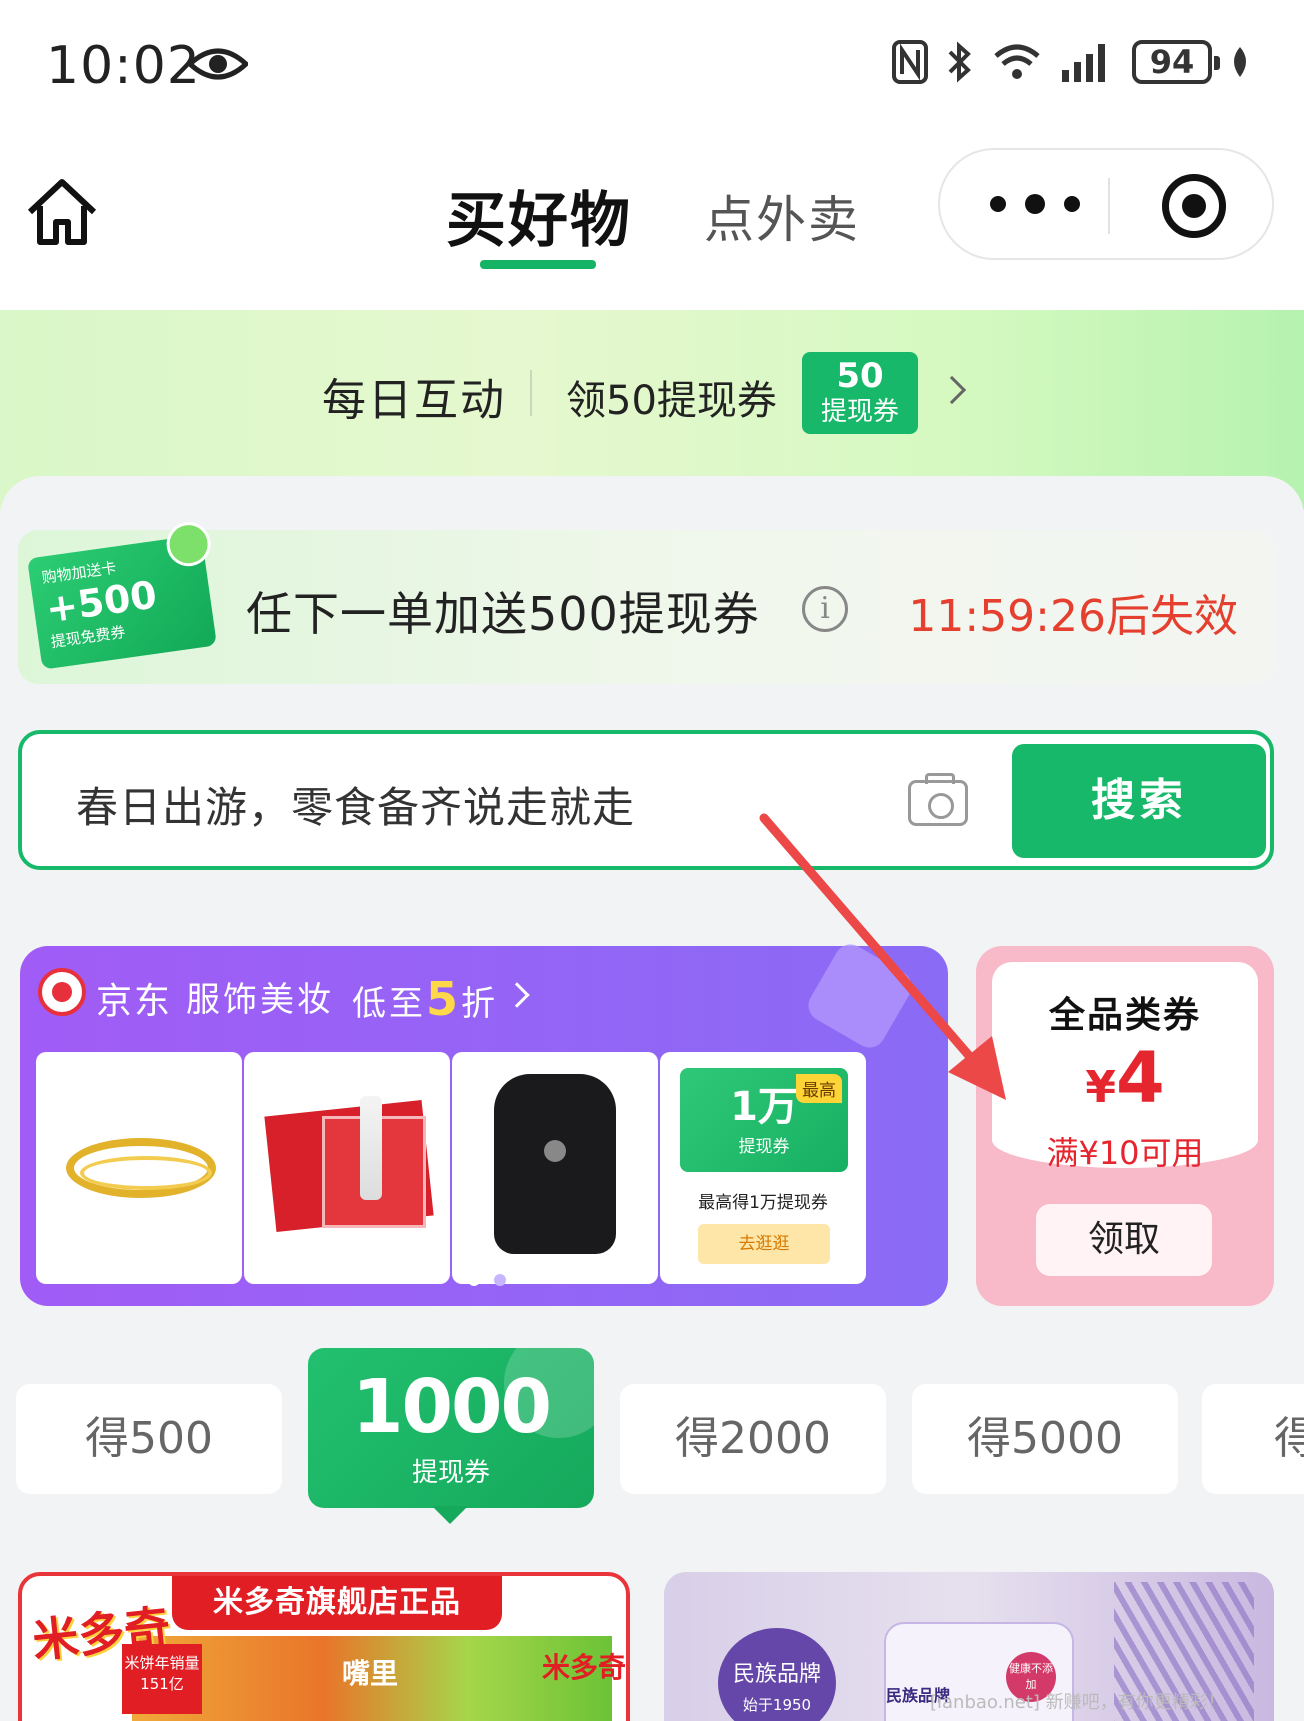  Describe the element at coordinates (753, 1439) in the screenshot. I see `reward-tab-2000: 得2000` at that location.